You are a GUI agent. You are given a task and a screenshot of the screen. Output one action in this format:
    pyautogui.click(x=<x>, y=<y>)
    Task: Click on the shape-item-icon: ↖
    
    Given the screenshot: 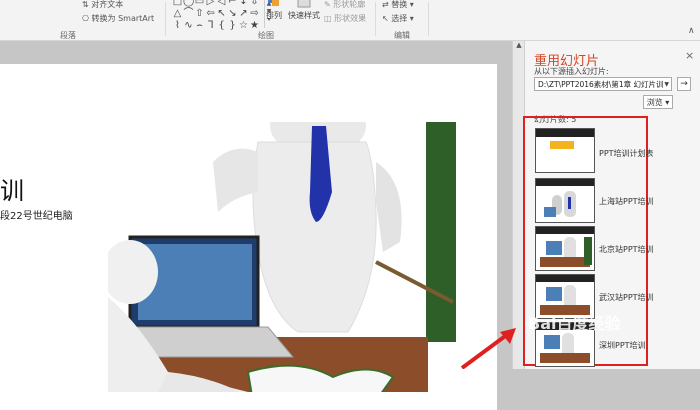 What is the action you would take?
    pyautogui.click(x=221, y=14)
    